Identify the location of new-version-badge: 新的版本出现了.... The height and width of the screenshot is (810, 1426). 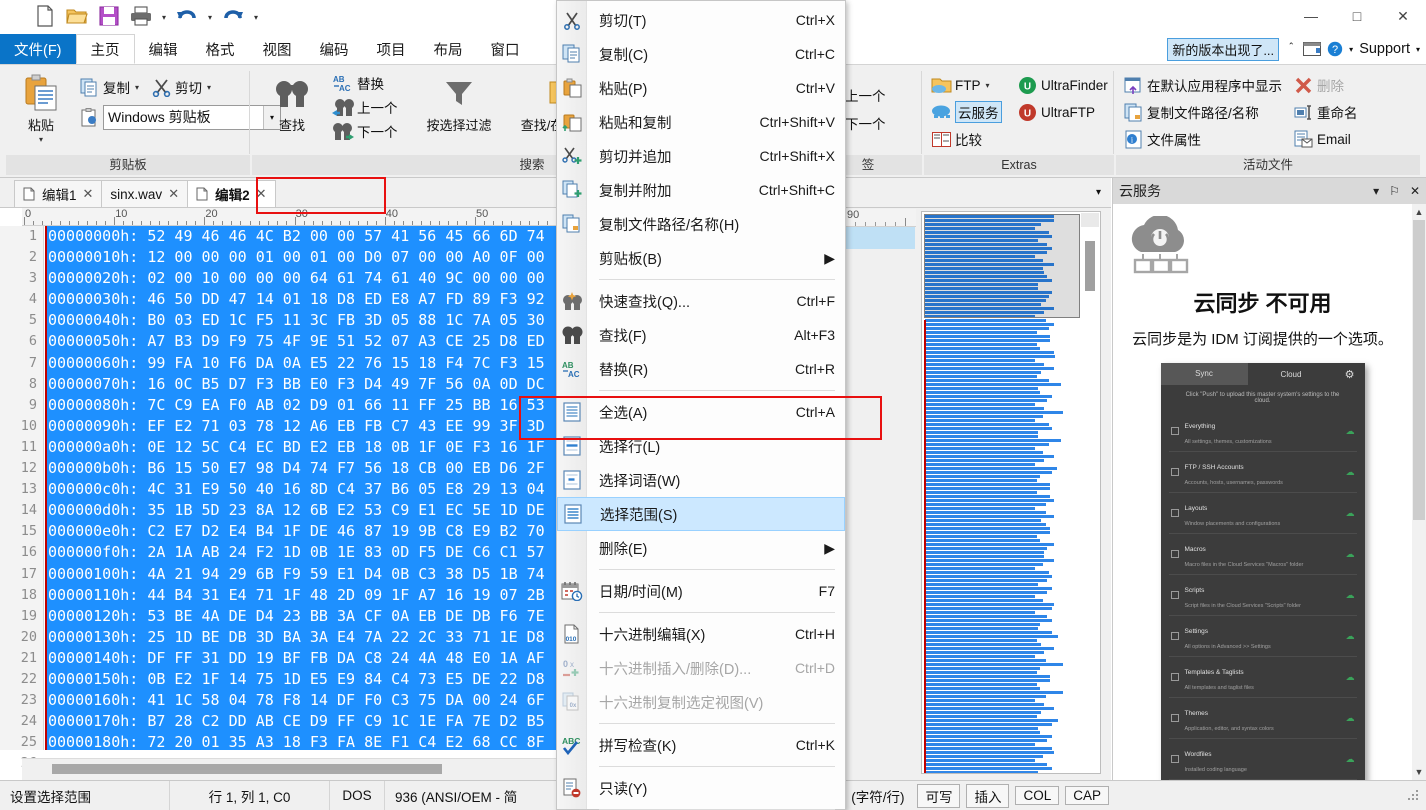
(1223, 49).